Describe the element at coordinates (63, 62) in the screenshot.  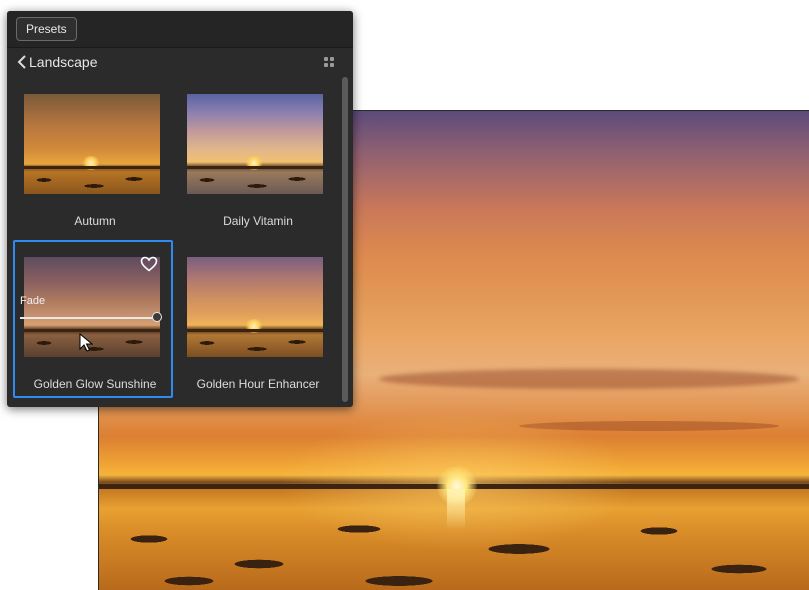
I see `category-title: Landscape` at that location.